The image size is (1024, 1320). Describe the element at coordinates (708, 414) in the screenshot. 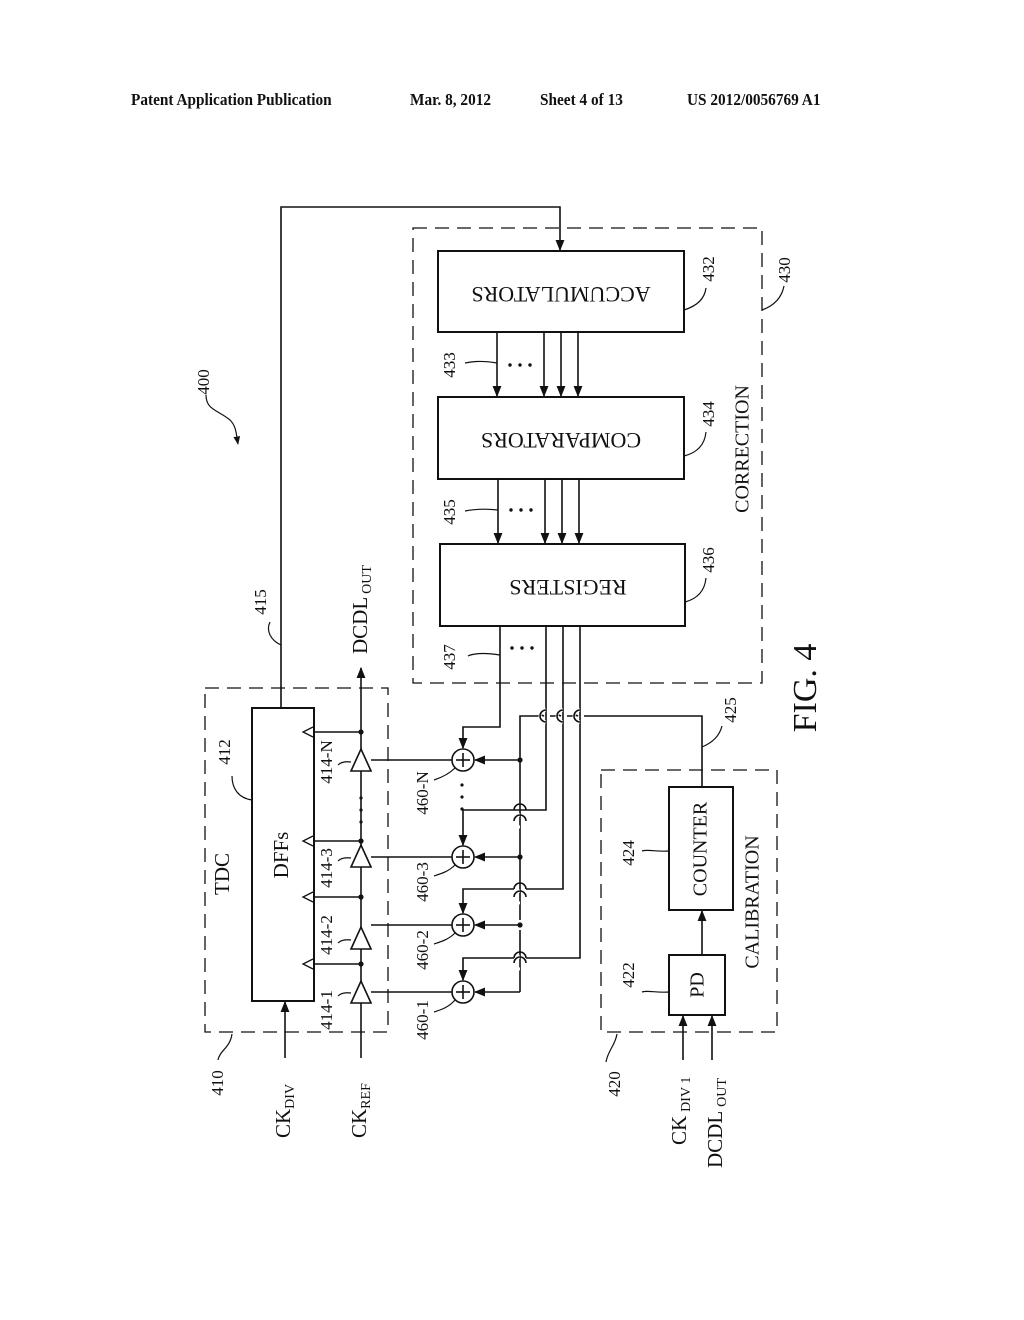

I see `ref-434: 434` at that location.